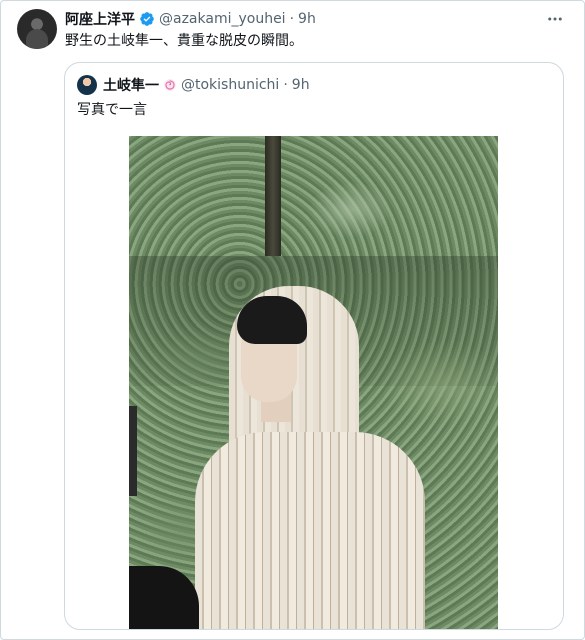  Describe the element at coordinates (273, 196) in the screenshot. I see `photo-tree-trunk` at that location.